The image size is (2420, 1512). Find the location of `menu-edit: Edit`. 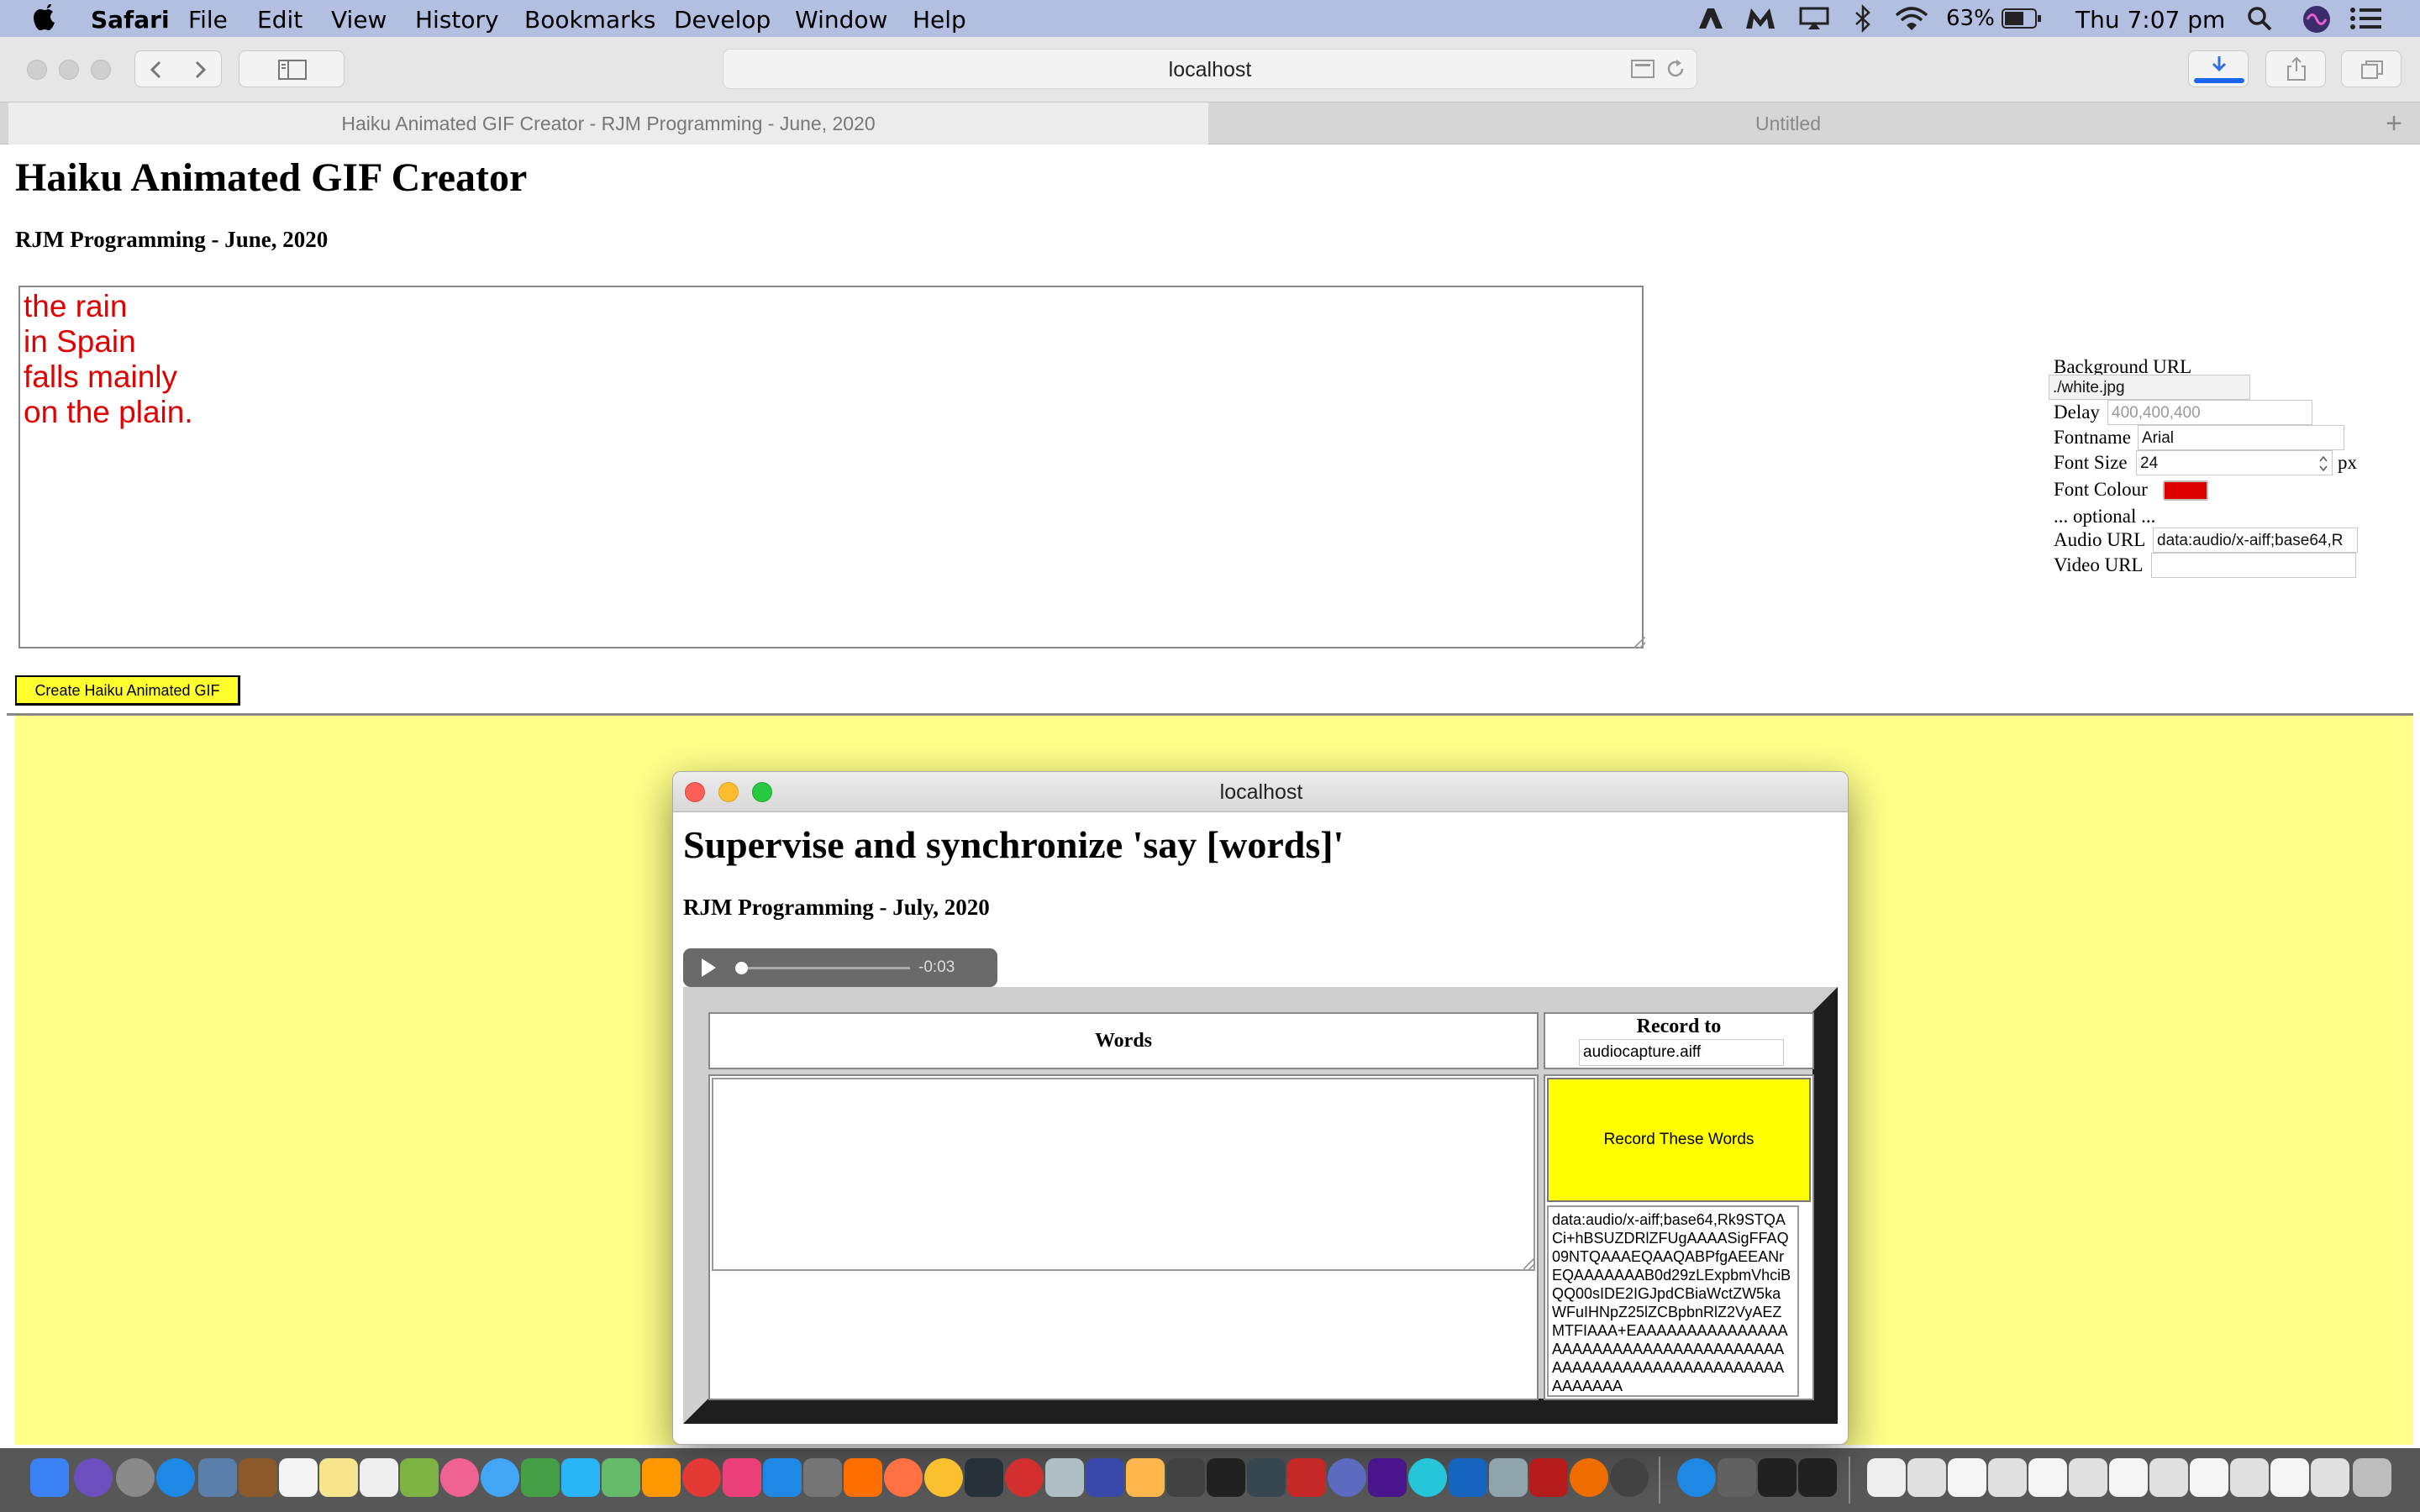

menu-edit: Edit is located at coordinates (279, 20).